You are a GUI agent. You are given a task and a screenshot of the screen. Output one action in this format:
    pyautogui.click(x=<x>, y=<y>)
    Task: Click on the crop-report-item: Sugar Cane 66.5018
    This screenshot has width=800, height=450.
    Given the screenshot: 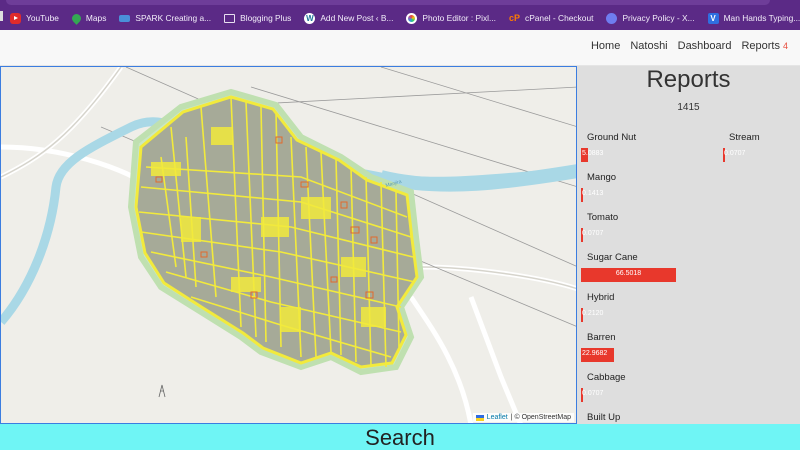 What is the action you would take?
    pyautogui.click(x=629, y=267)
    